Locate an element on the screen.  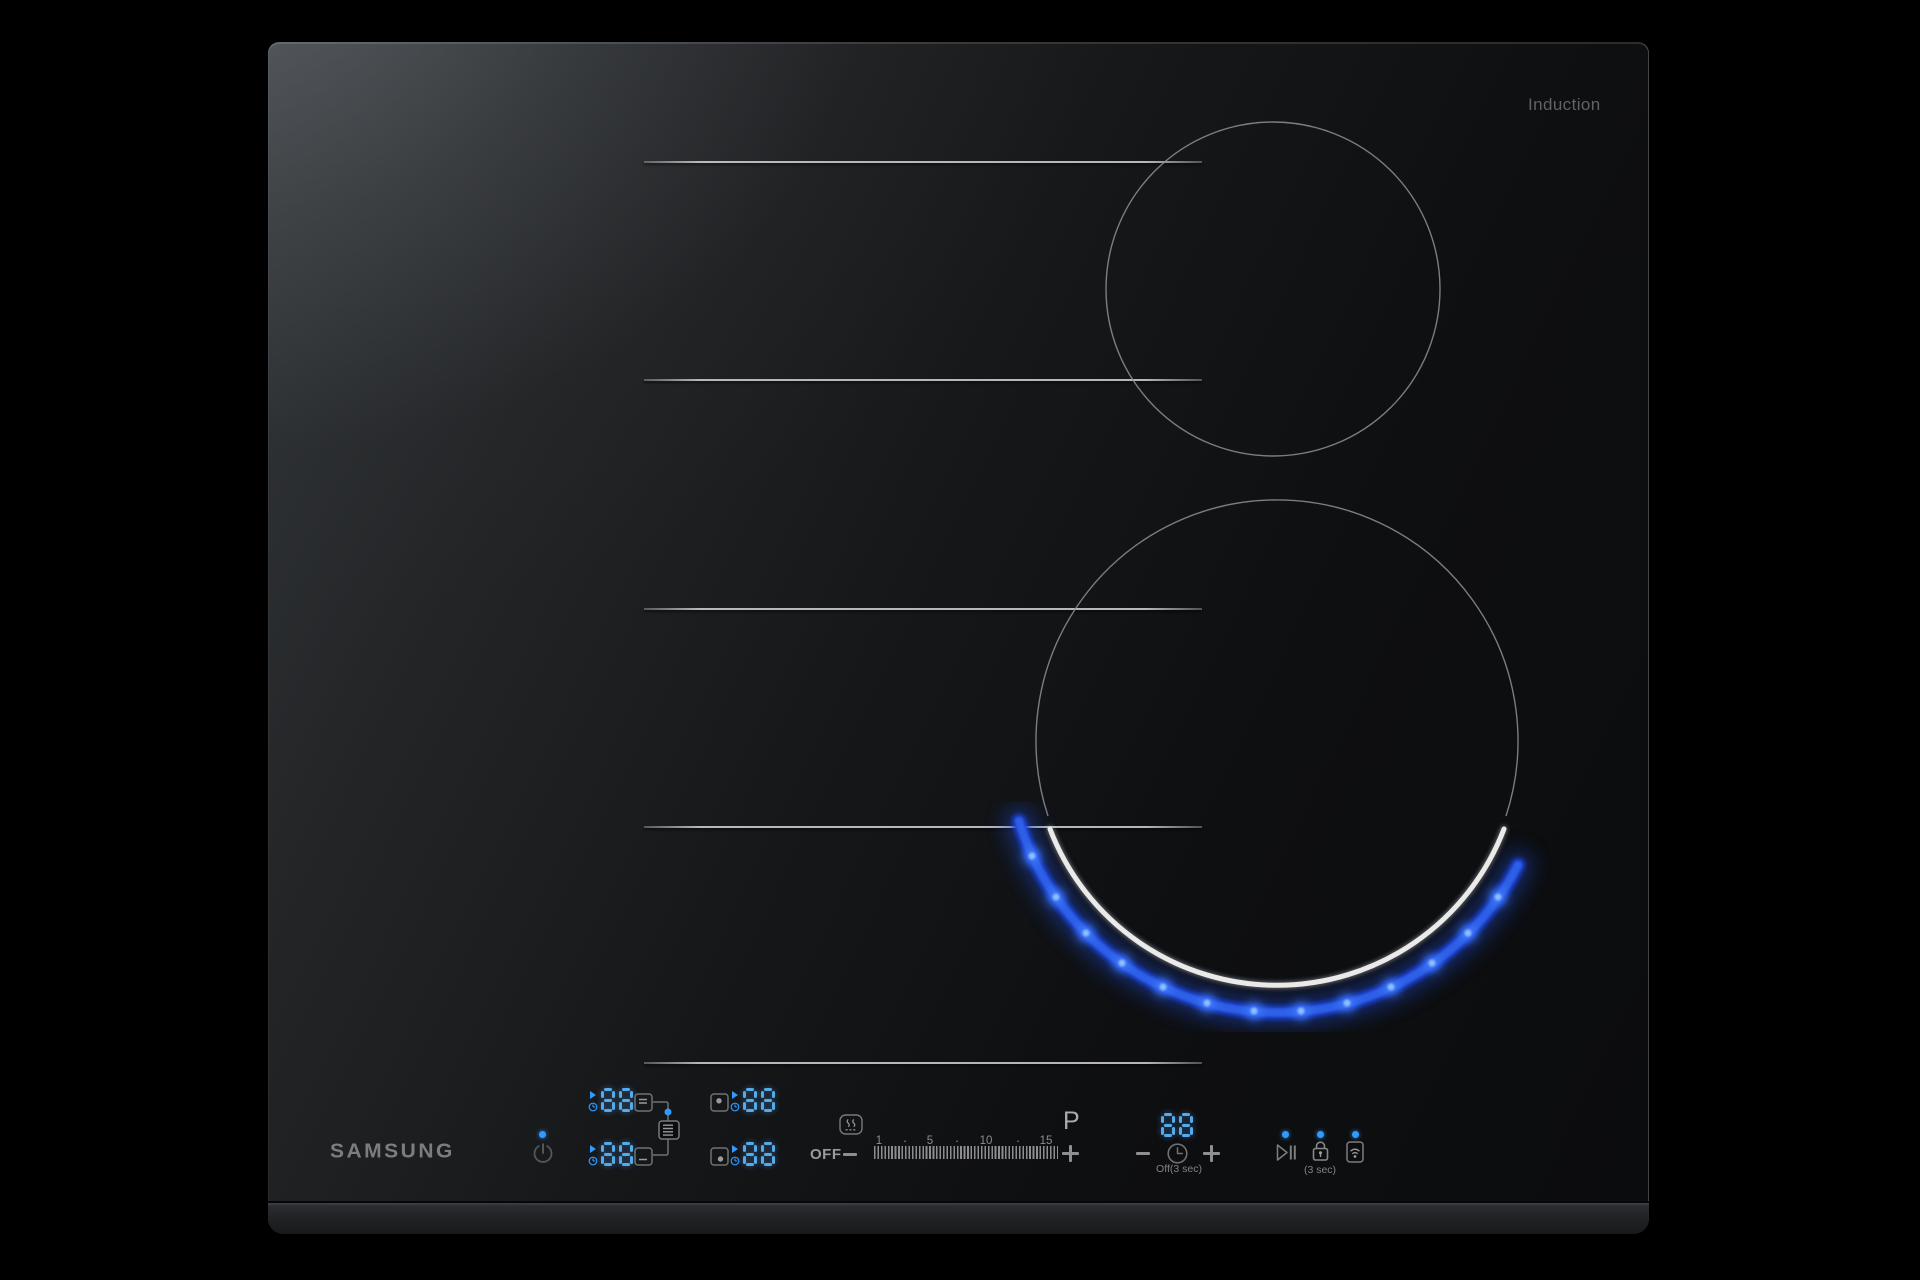
timer-display is located at coordinates (1177, 1125).